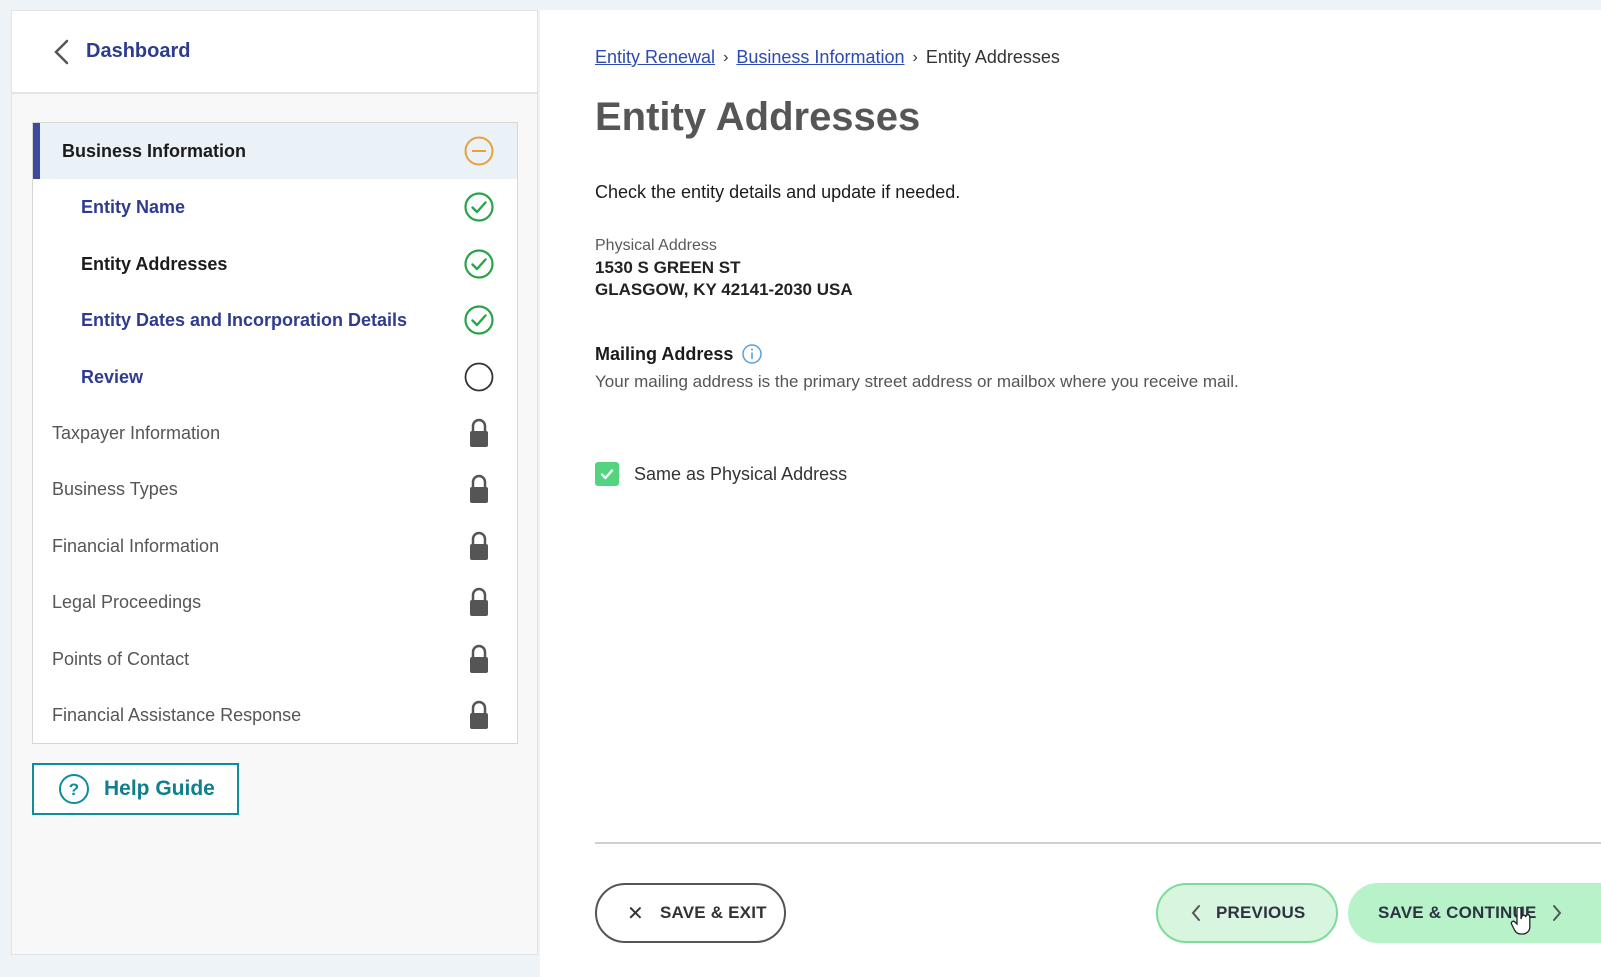 Image resolution: width=1601 pixels, height=977 pixels. Describe the element at coordinates (112, 376) in the screenshot. I see `nav-item-label: Review` at that location.